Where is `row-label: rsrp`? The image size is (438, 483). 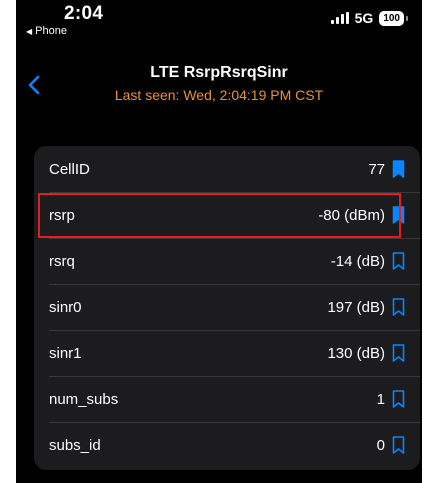
row-label: rsrp is located at coordinates (62, 215).